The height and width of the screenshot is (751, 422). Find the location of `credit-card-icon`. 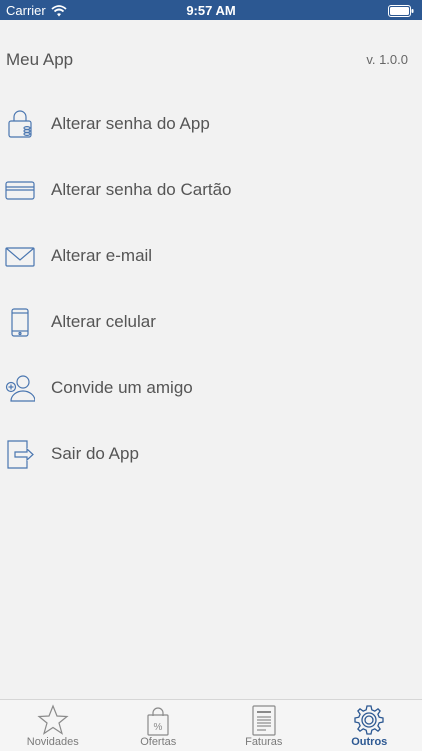

credit-card-icon is located at coordinates (20, 190).